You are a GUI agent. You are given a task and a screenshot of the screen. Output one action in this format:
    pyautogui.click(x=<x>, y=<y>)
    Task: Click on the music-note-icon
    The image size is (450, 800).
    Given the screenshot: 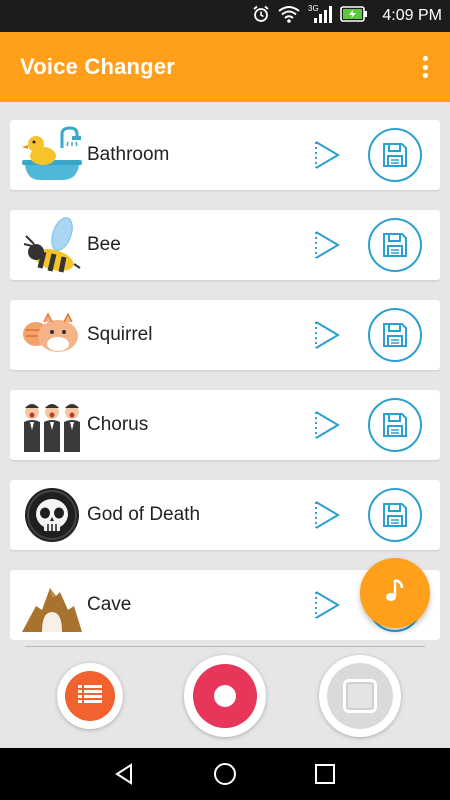 What is the action you would take?
    pyautogui.click(x=395, y=593)
    